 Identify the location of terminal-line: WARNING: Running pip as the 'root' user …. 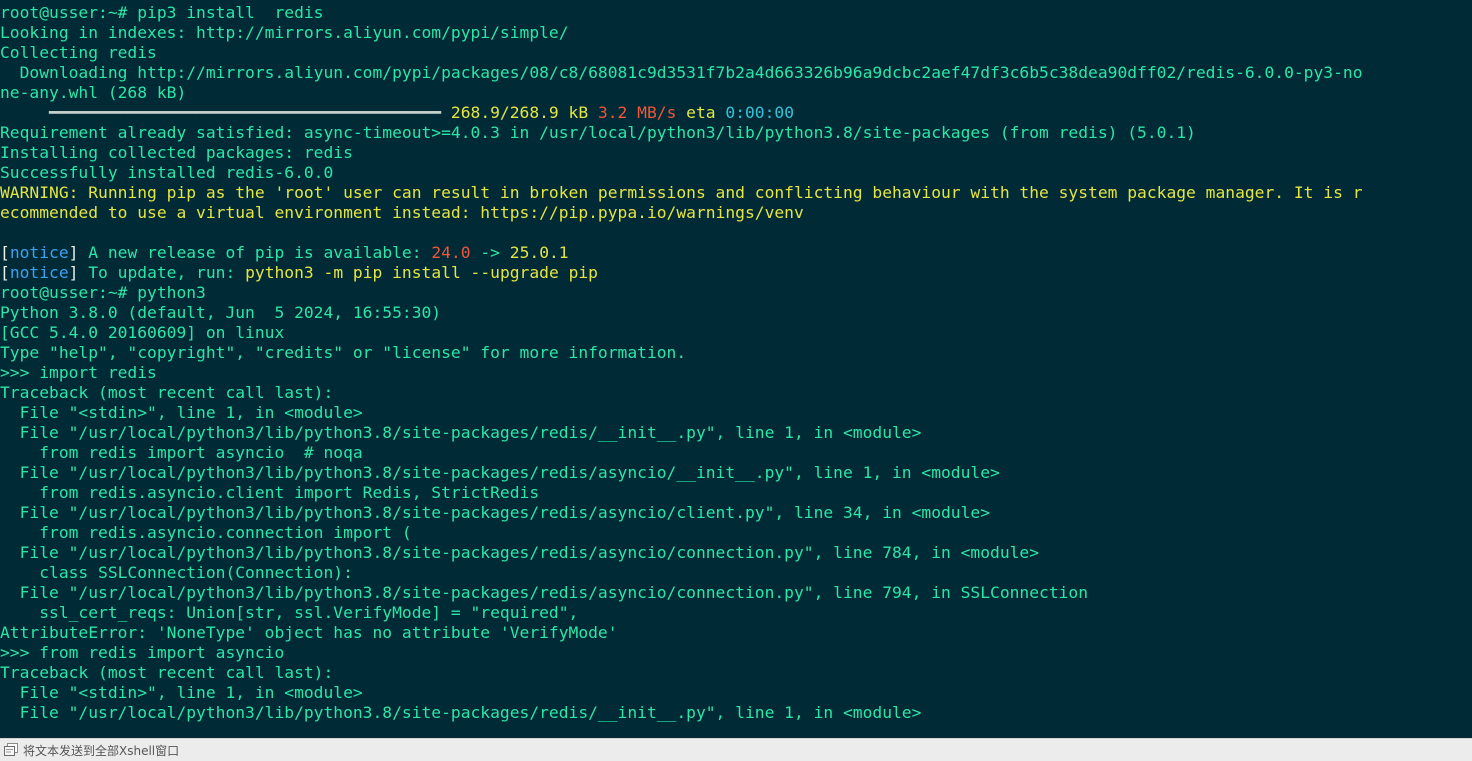
(736, 193).